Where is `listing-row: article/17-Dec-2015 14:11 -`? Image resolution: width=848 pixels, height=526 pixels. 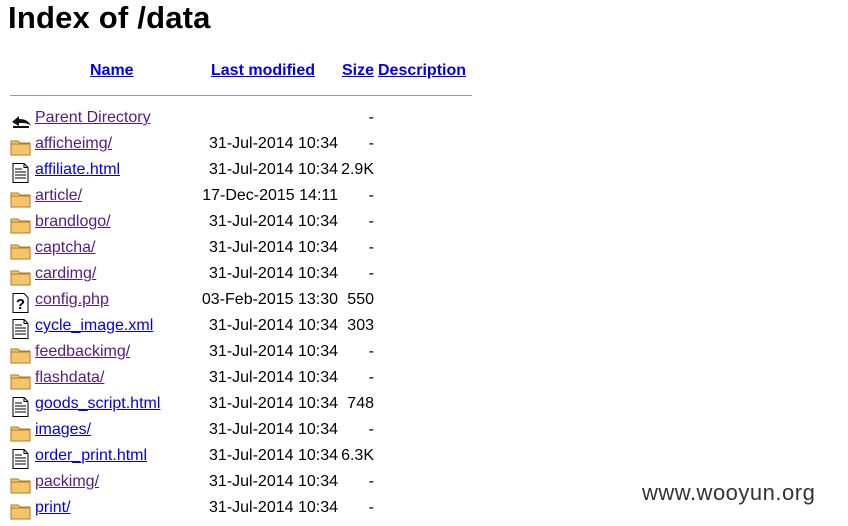 listing-row: article/17-Dec-2015 14:11 - is located at coordinates (200, 198).